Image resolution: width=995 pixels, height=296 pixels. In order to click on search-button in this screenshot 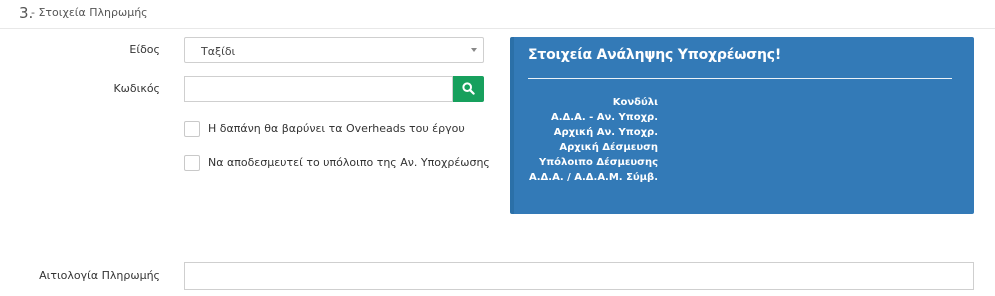, I will do `click(468, 89)`.